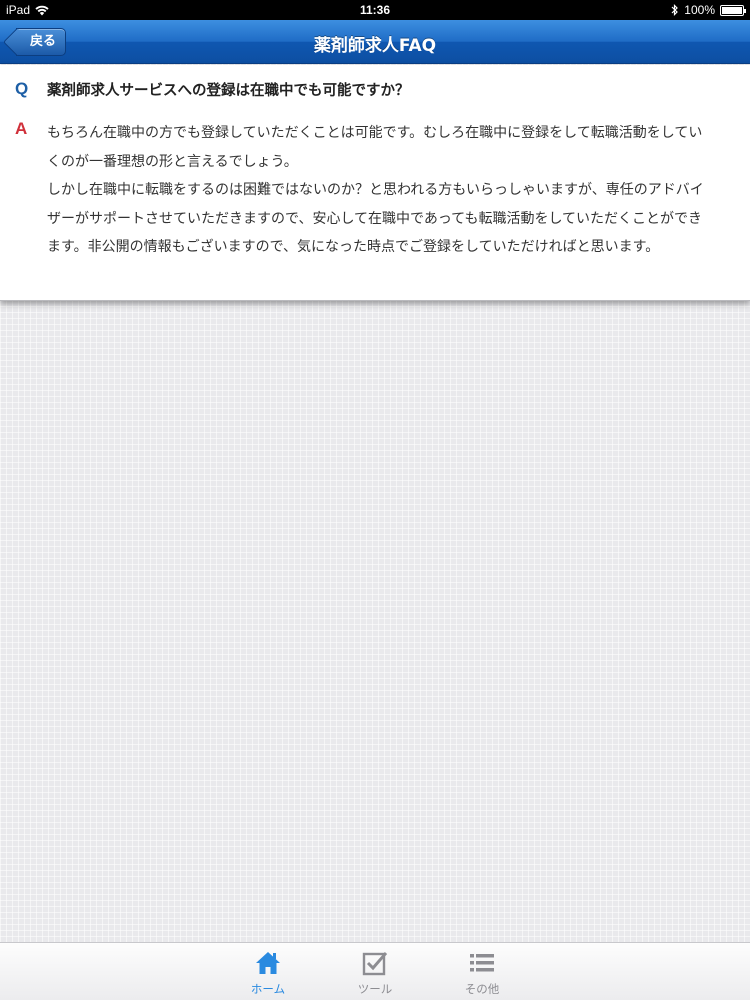 This screenshot has height=1000, width=750. I want to click on status-time: 11:36, so click(375, 10).